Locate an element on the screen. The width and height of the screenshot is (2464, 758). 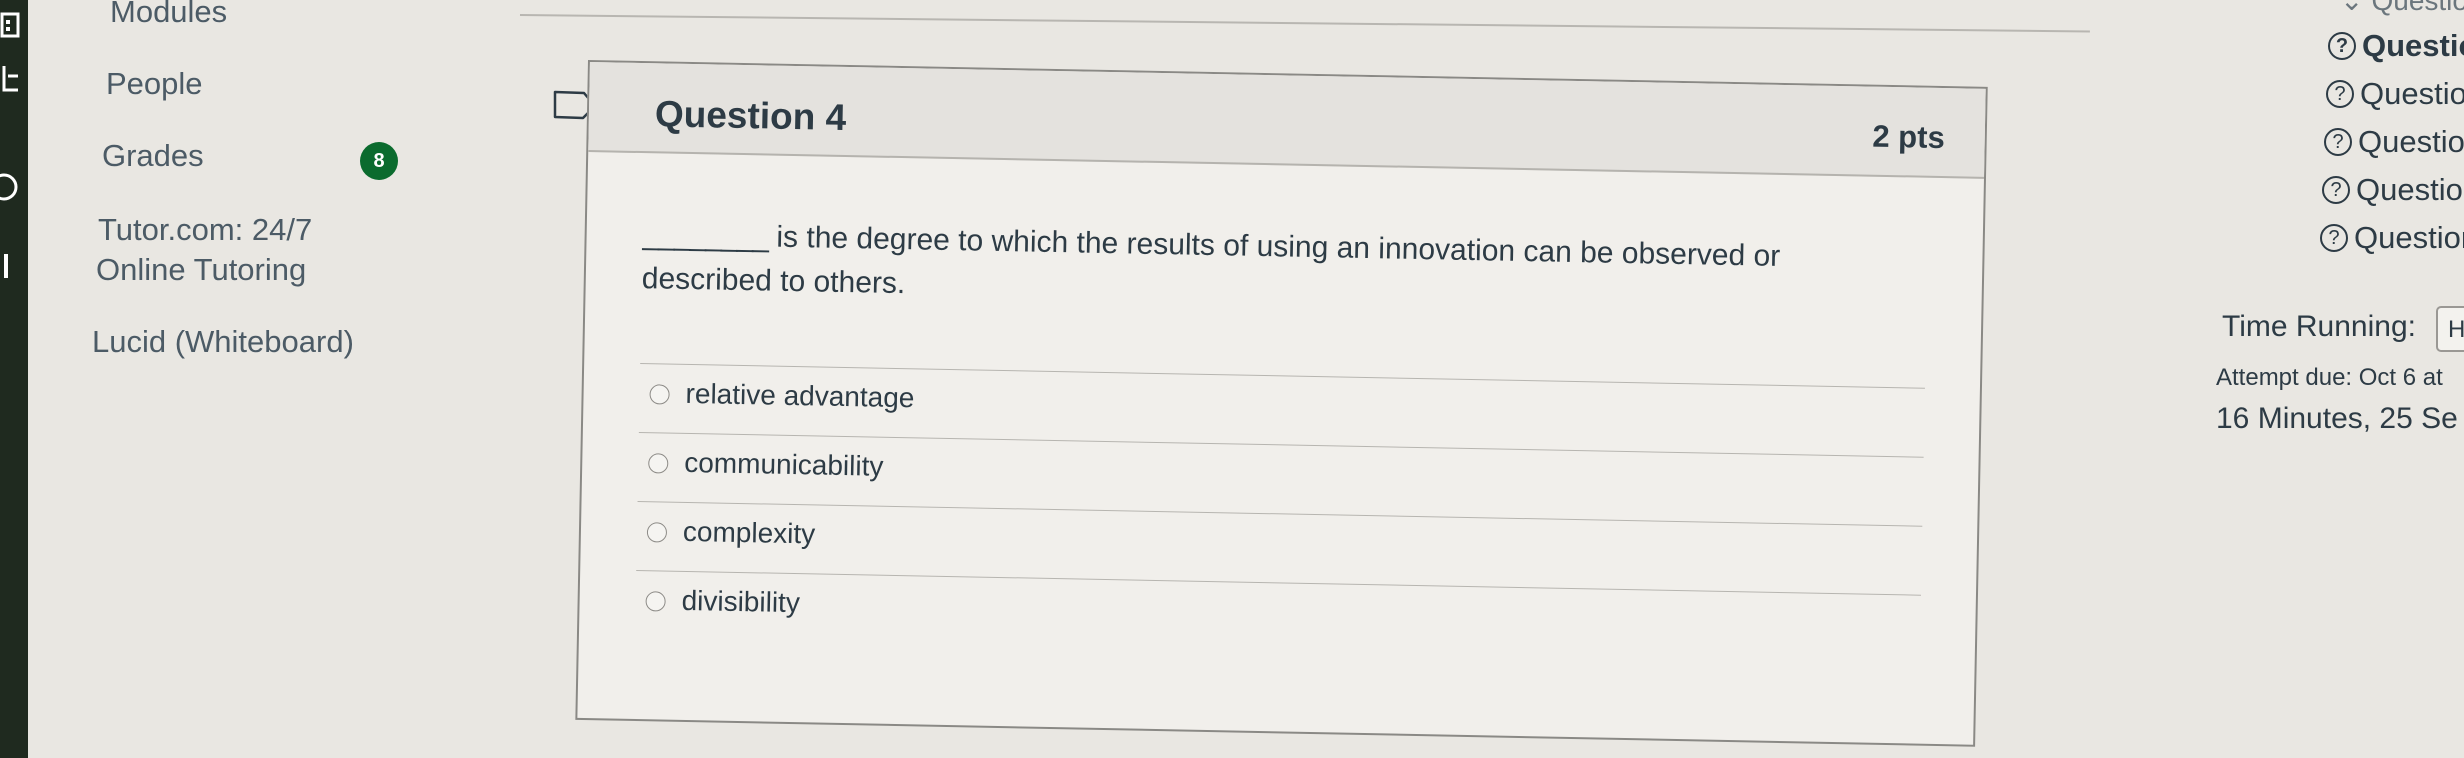
chevron-down-icon: ⌄ is located at coordinates (2352, 8).